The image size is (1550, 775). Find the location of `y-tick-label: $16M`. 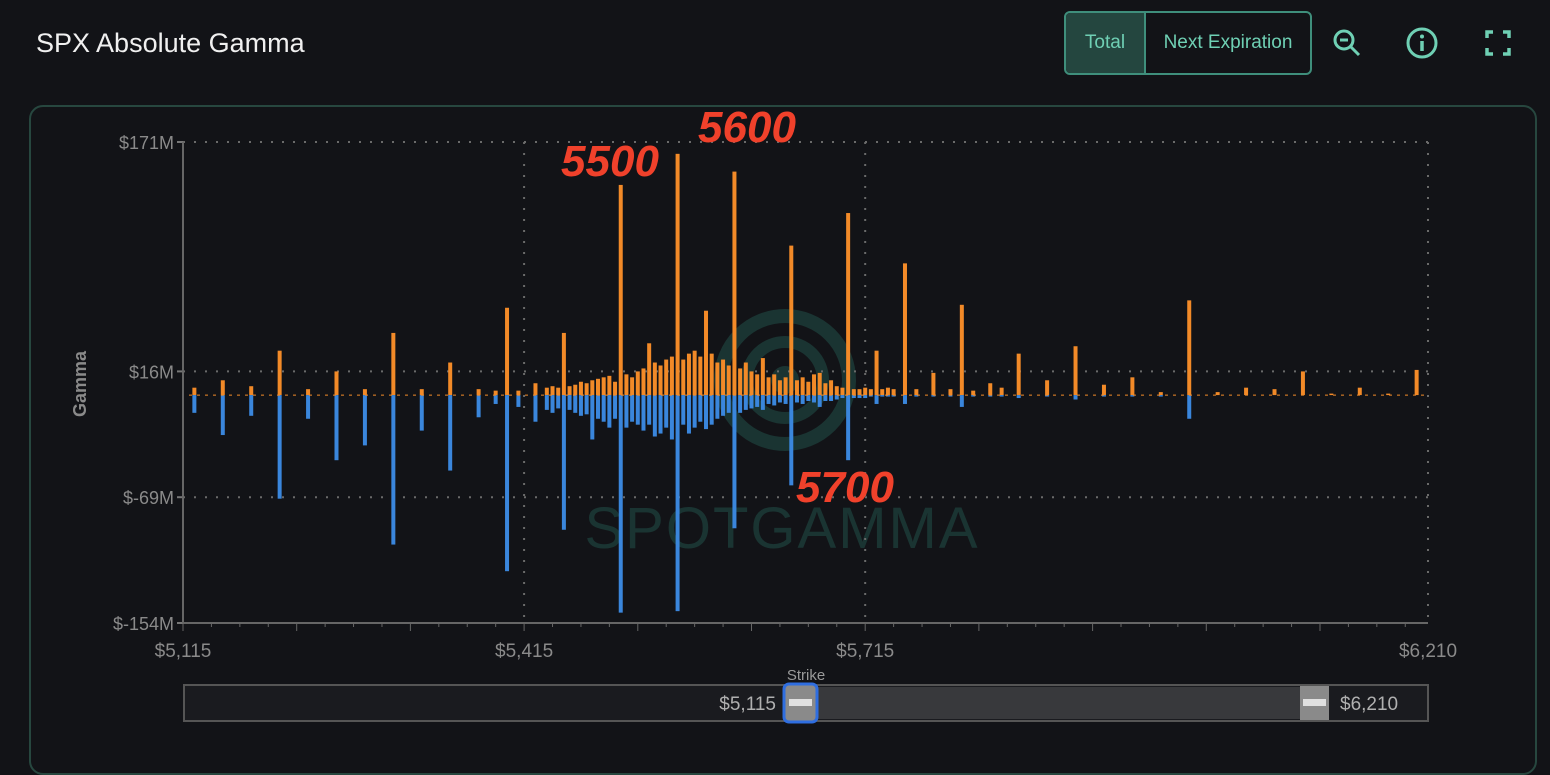

y-tick-label: $16M is located at coordinates (151, 372).